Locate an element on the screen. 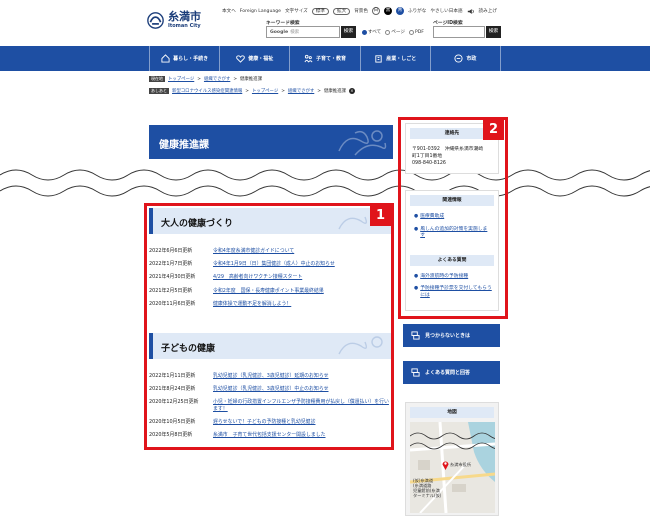 Image resolution: width=650 pixels, height=520 pixels. google-label: Google is located at coordinates (279, 32).